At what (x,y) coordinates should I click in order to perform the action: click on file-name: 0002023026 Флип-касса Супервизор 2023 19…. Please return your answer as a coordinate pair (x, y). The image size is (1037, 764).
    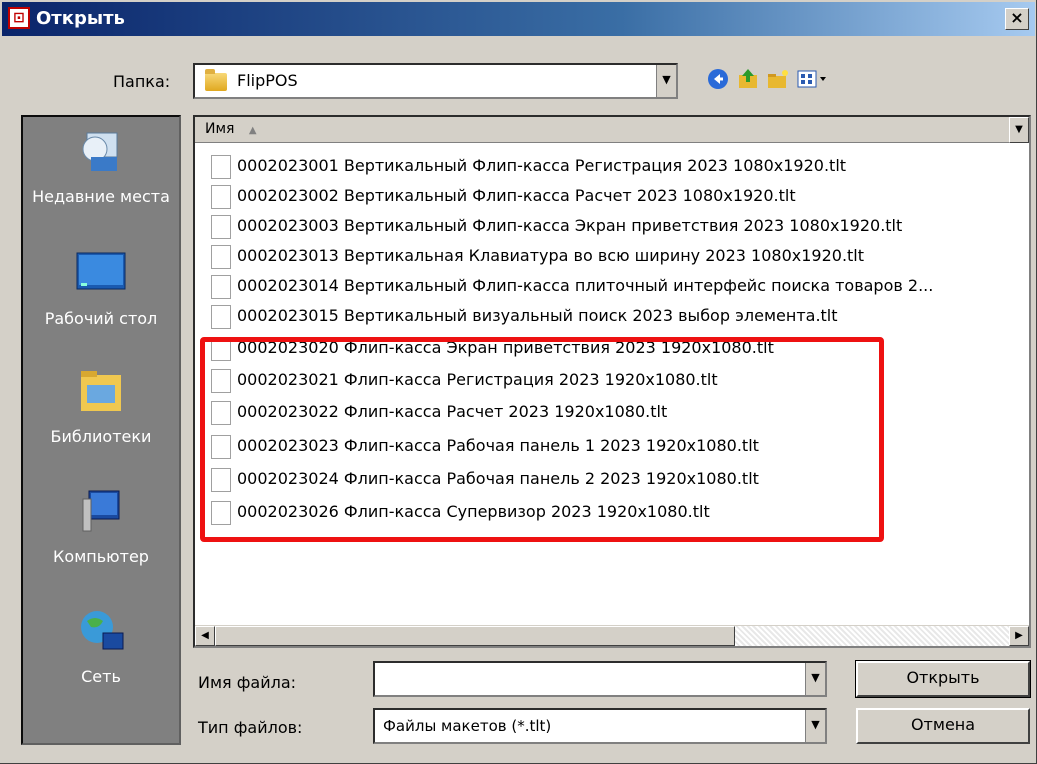
    Looking at the image, I should click on (473, 511).